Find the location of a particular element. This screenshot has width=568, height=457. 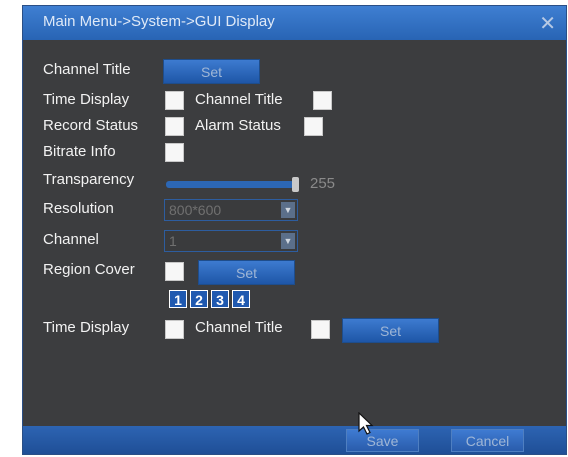

channel-title-checkbox is located at coordinates (322, 100).